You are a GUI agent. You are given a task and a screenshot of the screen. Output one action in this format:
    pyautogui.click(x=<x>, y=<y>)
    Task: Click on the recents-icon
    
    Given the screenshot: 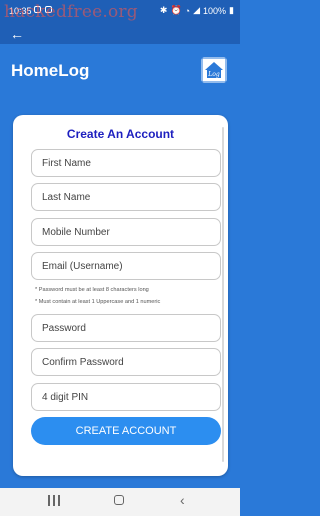 What is the action you would take?
    pyautogui.click(x=54, y=501)
    